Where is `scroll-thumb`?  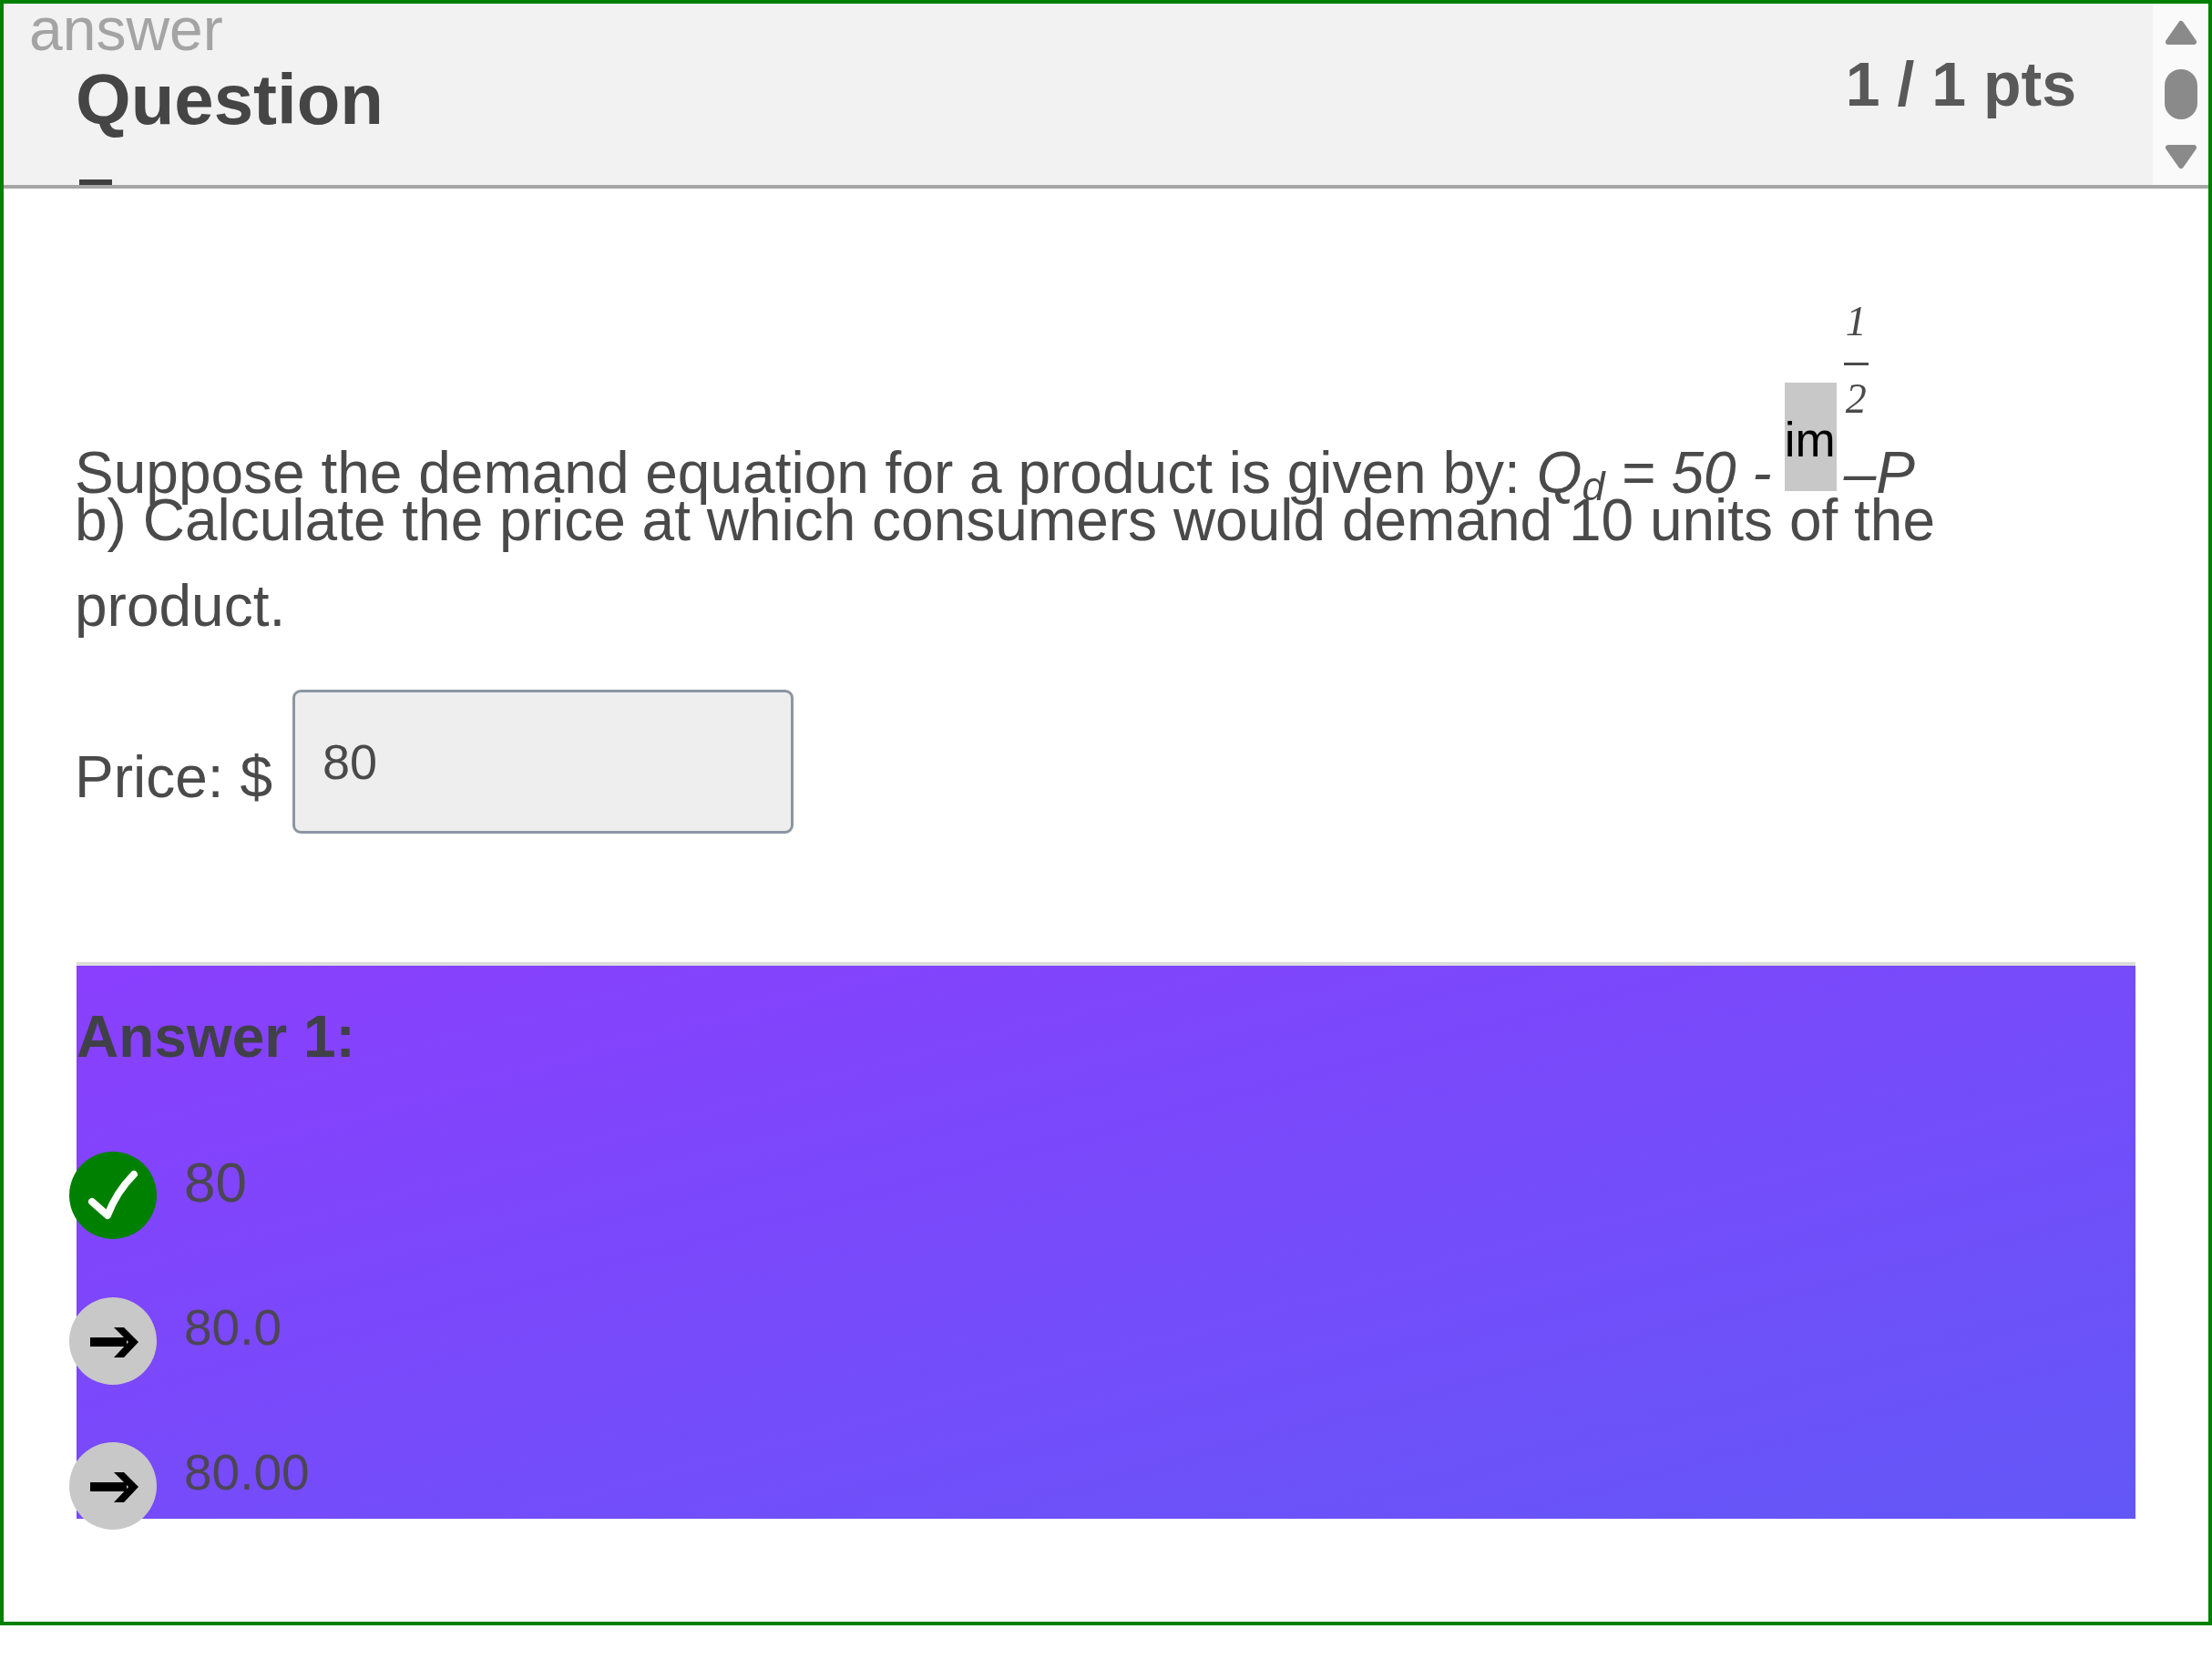
scroll-thumb is located at coordinates (2180, 94).